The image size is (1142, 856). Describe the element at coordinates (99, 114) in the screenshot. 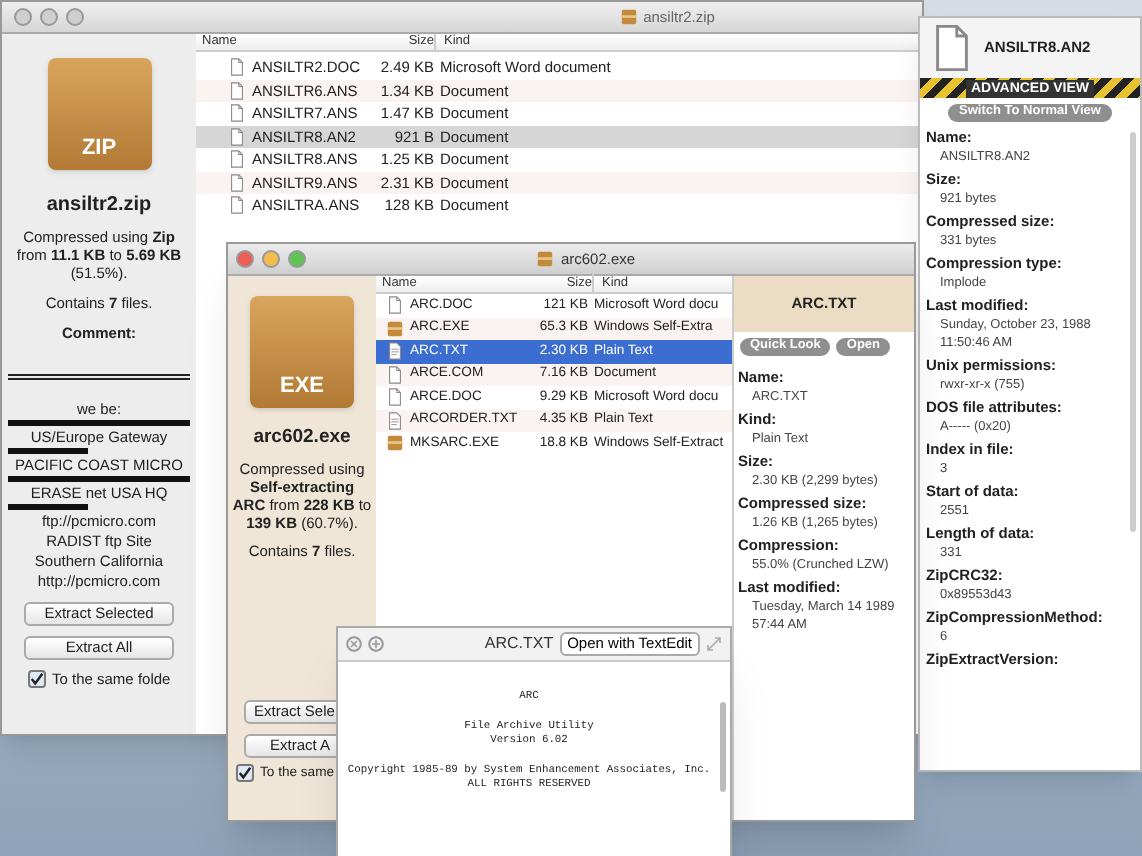

I see `archive-icon: ZIP` at that location.